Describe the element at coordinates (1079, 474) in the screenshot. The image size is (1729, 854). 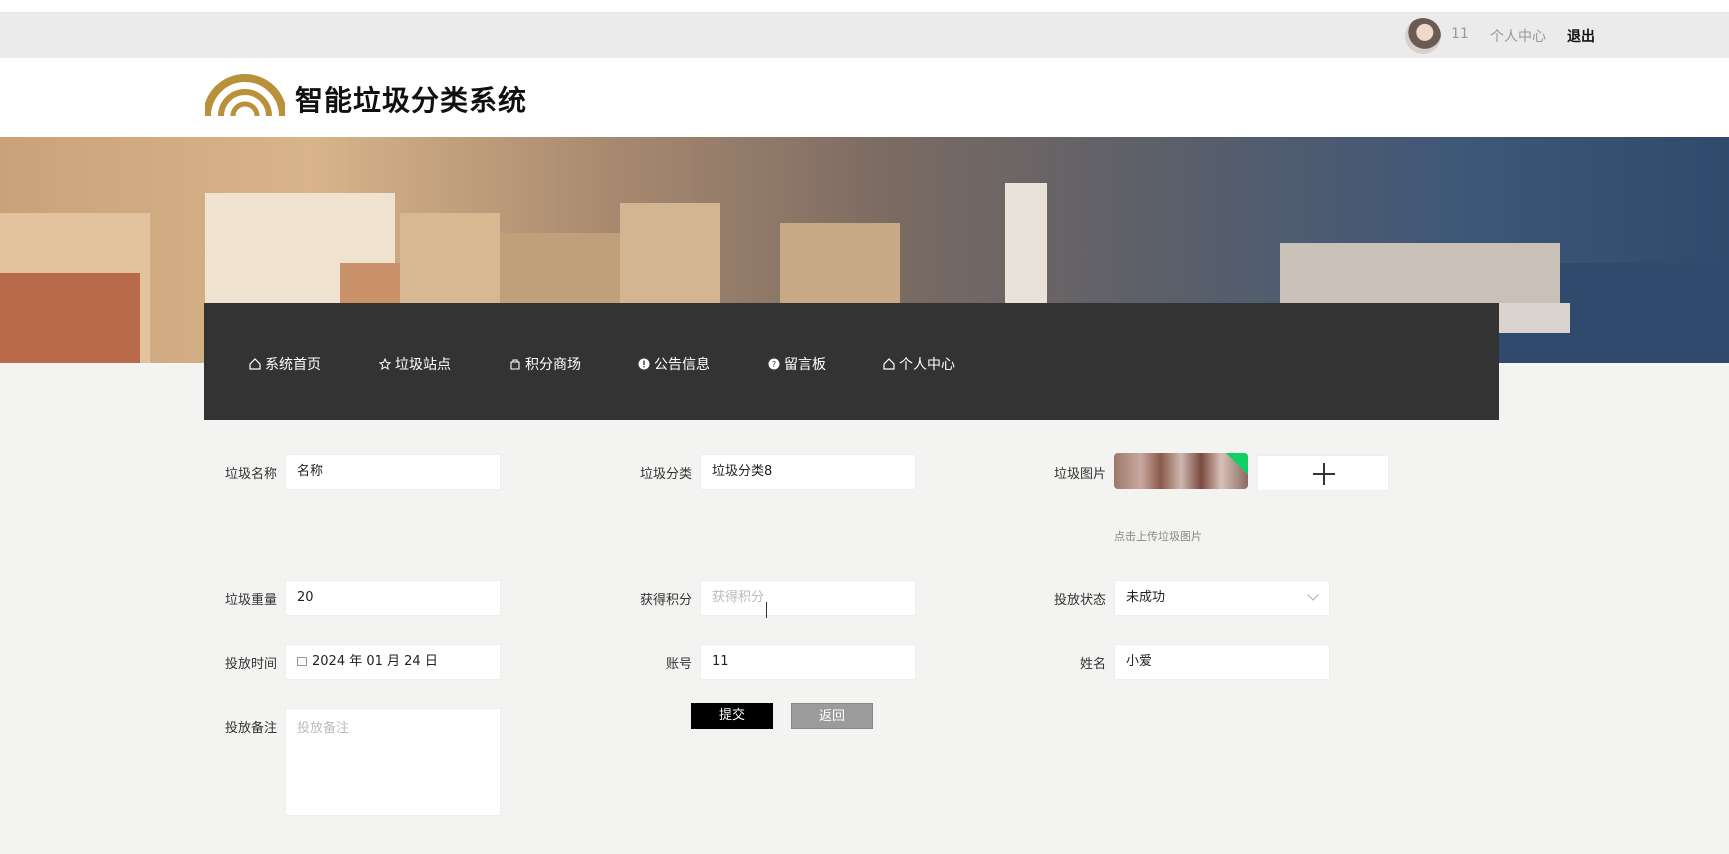
I see `image-label: 垃圾图片` at that location.